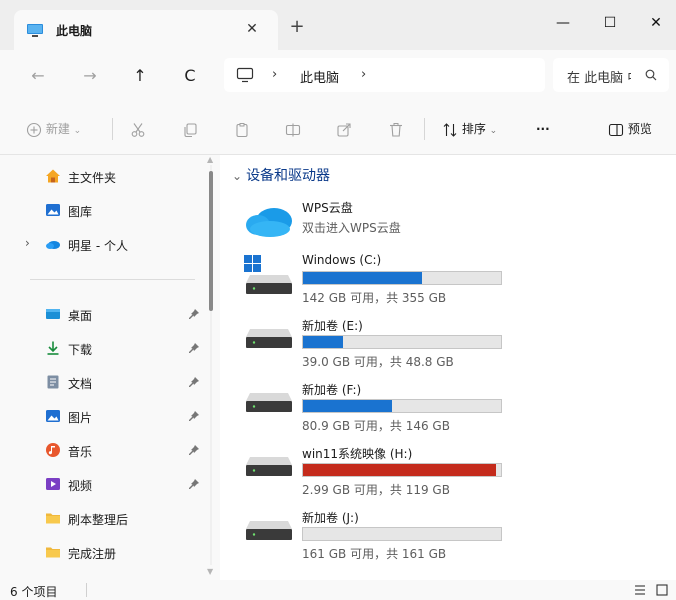 Image resolution: width=676 pixels, height=600 pixels. I want to click on sidebar-item-onedrive: › 明星 - 个人, so click(104, 244).